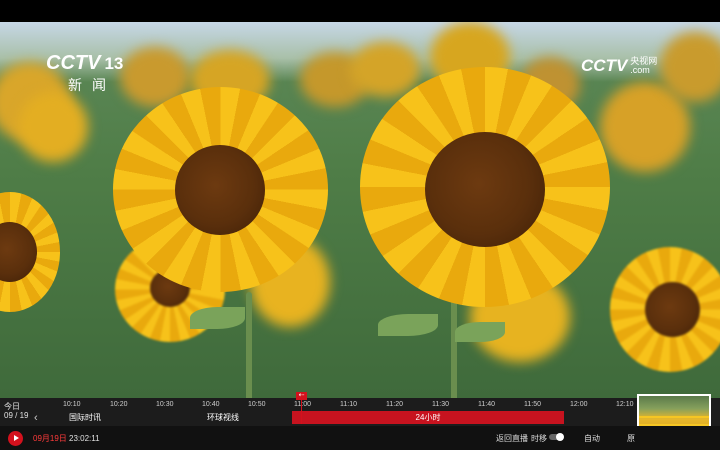 The height and width of the screenshot is (450, 720). Describe the element at coordinates (301, 396) in the screenshot. I see `back-arrow-icon: ⇠` at that location.